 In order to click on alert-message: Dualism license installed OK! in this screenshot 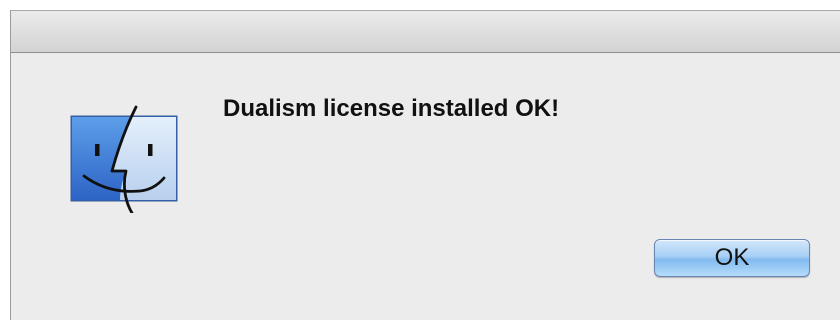, I will do `click(391, 108)`.